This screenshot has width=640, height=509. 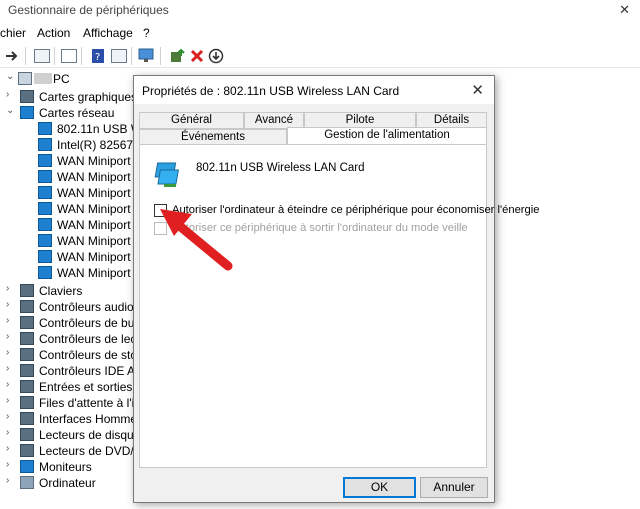 What do you see at coordinates (92, 403) in the screenshot?
I see `tree-item-label: Files d'attente à l'im` at bounding box center [92, 403].